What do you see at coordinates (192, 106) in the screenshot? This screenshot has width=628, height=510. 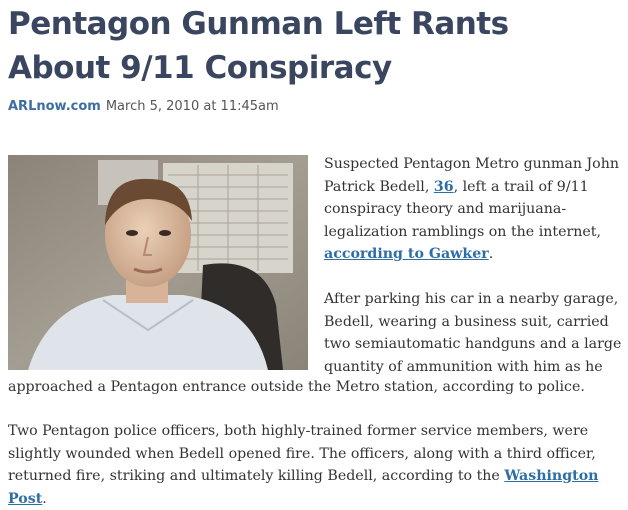 I see `publish-date: March 5, 2010 at 11:45am` at bounding box center [192, 106].